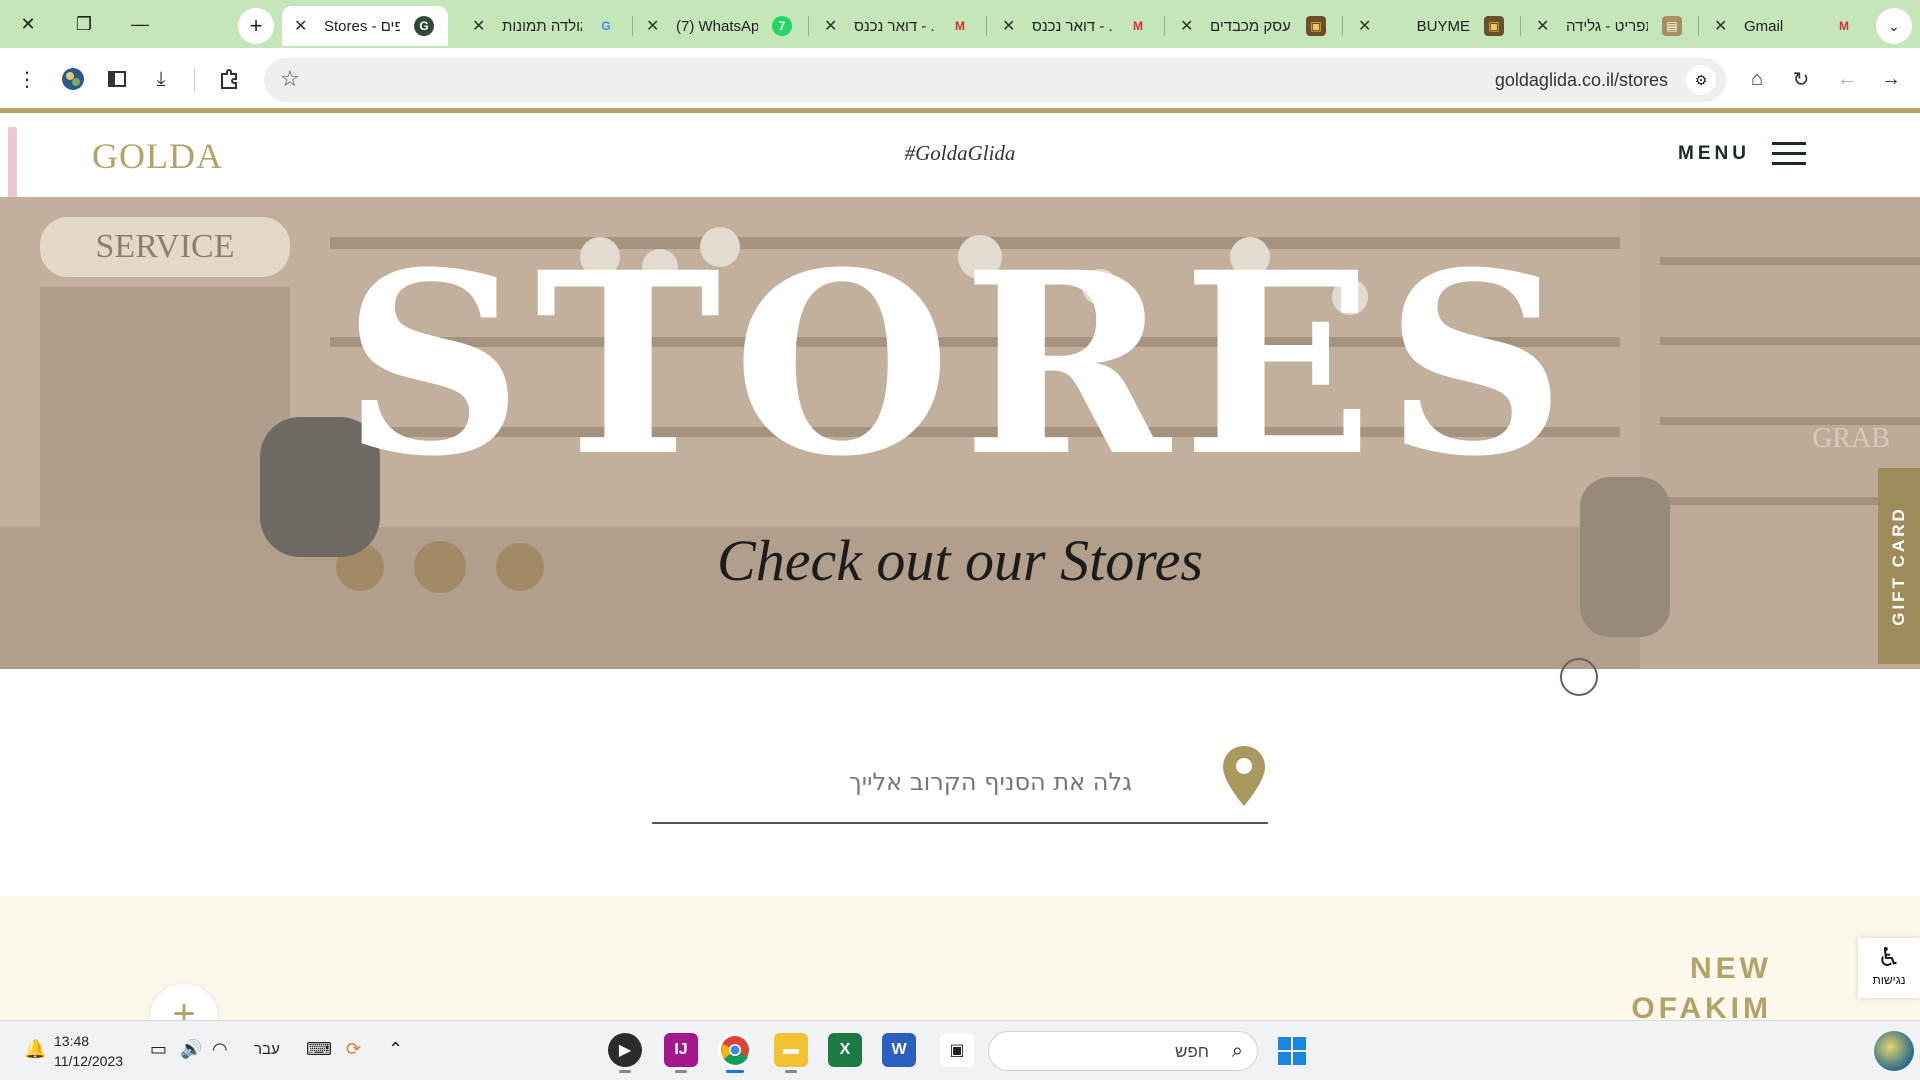  I want to click on url-text: goldaglida.co.il/stores, so click(1581, 80).